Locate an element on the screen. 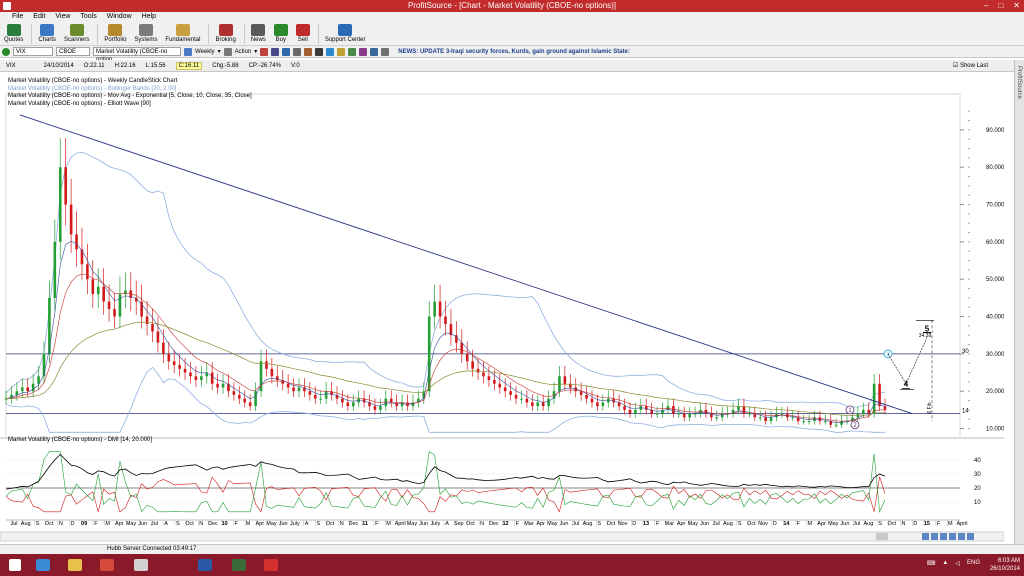  broking-icon is located at coordinates (225, 30).